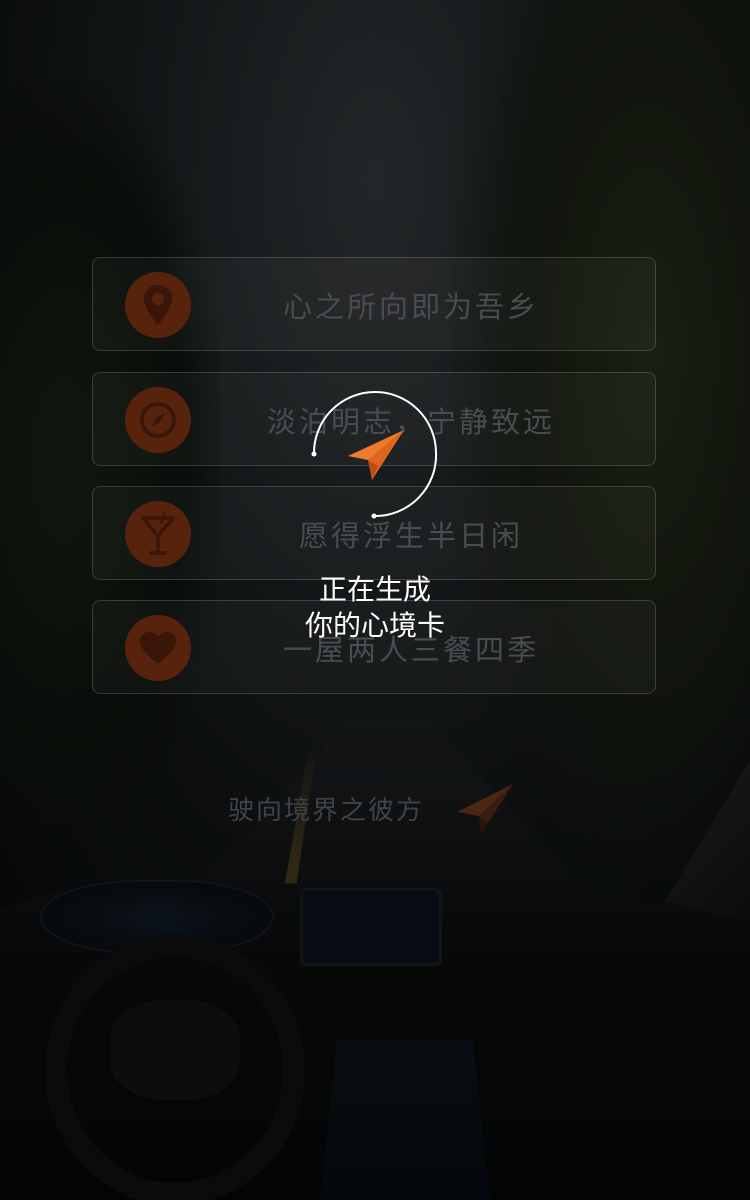 This screenshot has width=750, height=1200. What do you see at coordinates (410, 307) in the screenshot?
I see `option-label: 心之所向即为吾乡` at bounding box center [410, 307].